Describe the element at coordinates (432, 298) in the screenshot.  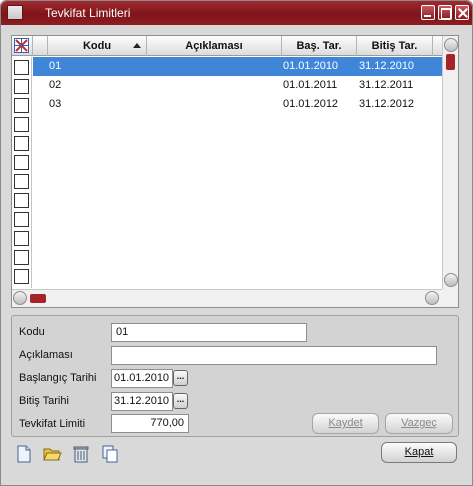
I see `scroll-right-icon` at that location.